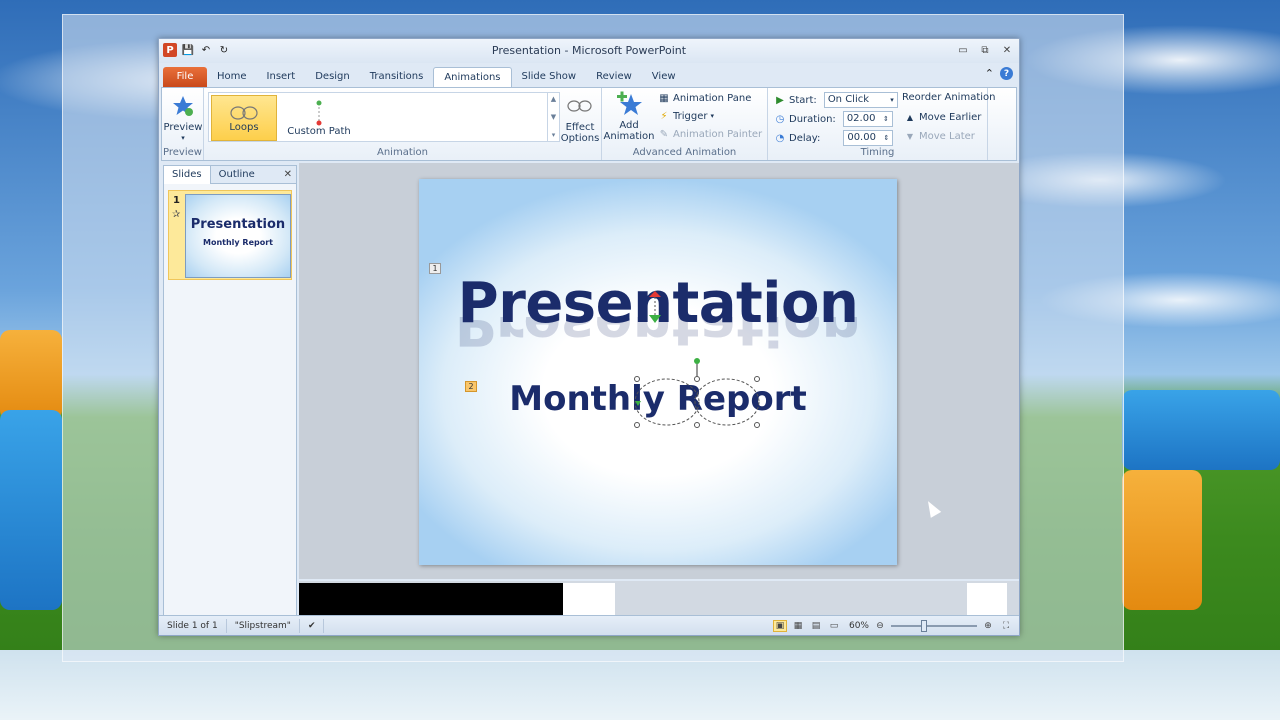 The height and width of the screenshot is (720, 1280). I want to click on window-title: Presentation - Microsoft PowerPoint, so click(589, 50).